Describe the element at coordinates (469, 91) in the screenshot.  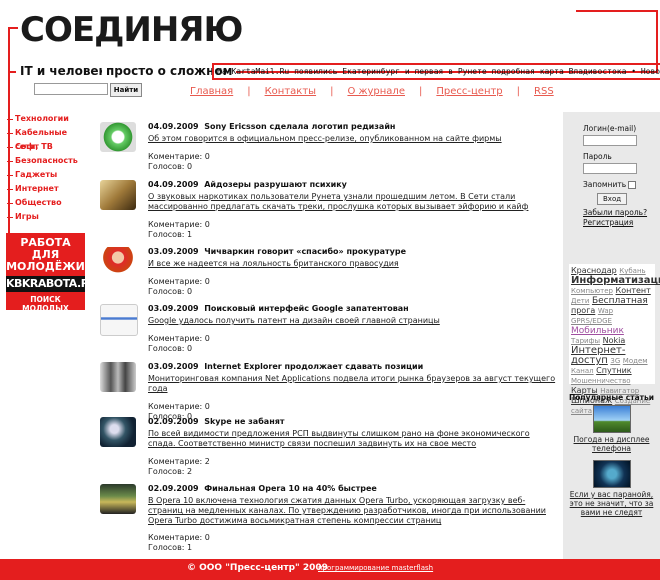
I see `nav-press-center: Пресс-центр` at that location.